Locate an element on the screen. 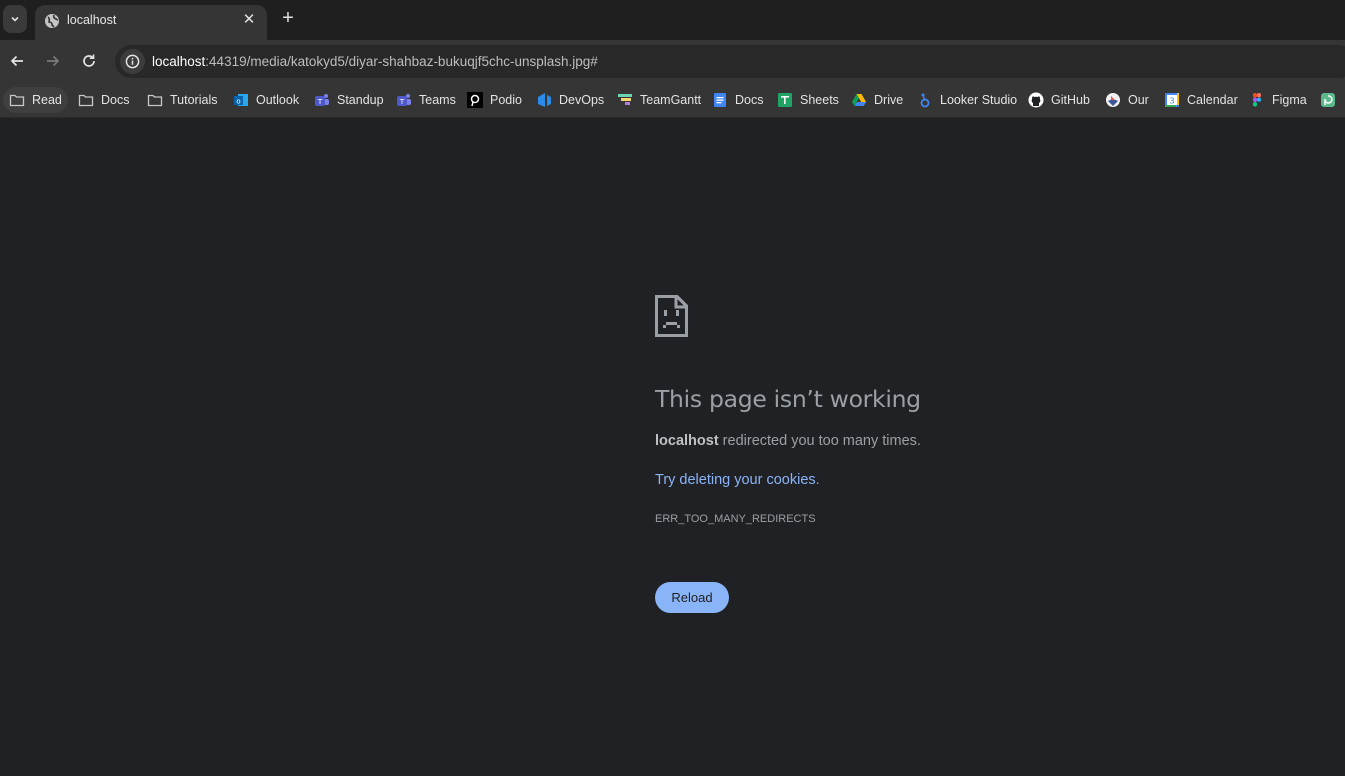 The image size is (1345, 776). forward-button is located at coordinates (53, 61).